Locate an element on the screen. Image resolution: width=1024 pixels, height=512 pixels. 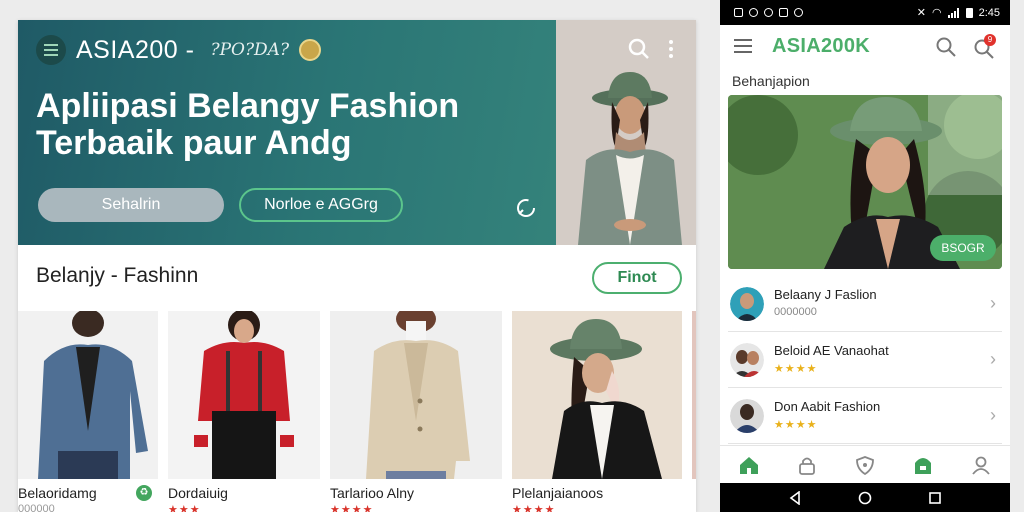
status-bar: ✕ ◠ 2:45 is located at coordinates (865, 12).